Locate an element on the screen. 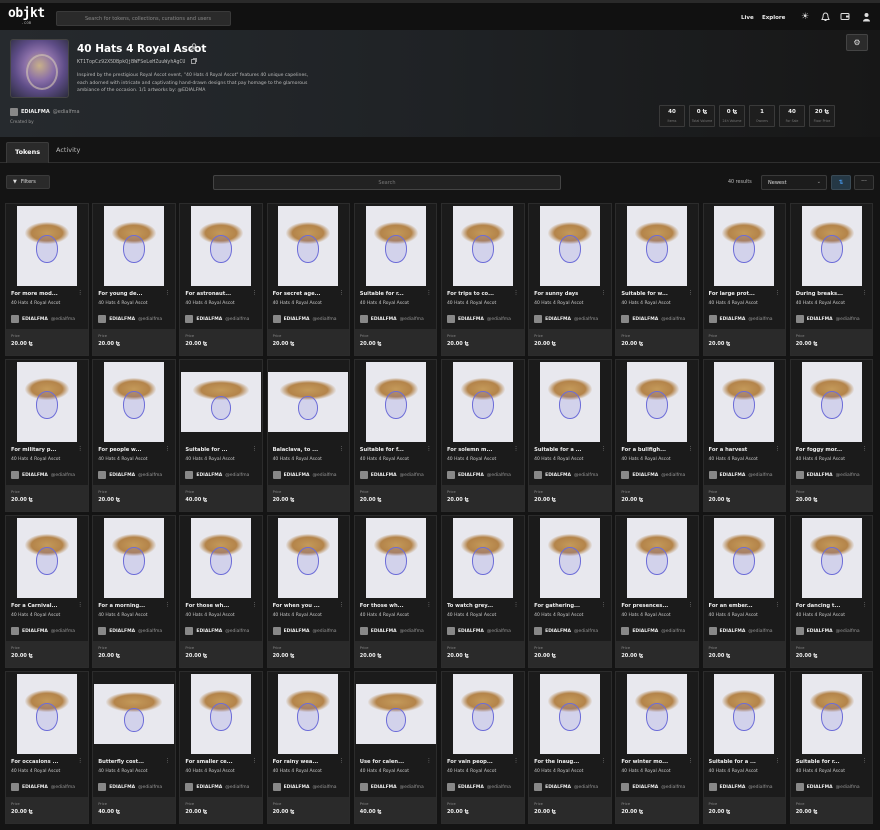 This screenshot has width=880, height=830. creator-link: EDIALFMA @edialfma is located at coordinates (45, 112).